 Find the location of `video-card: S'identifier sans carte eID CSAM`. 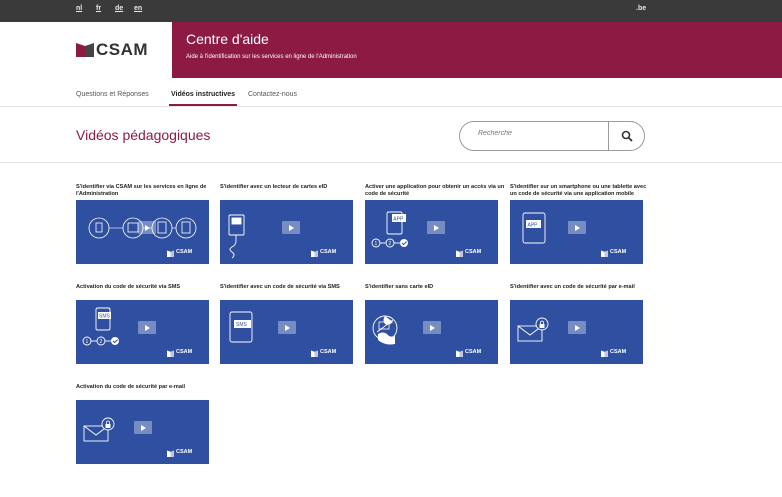

video-card: S'identifier sans carte eID CSAM is located at coordinates (431, 324).